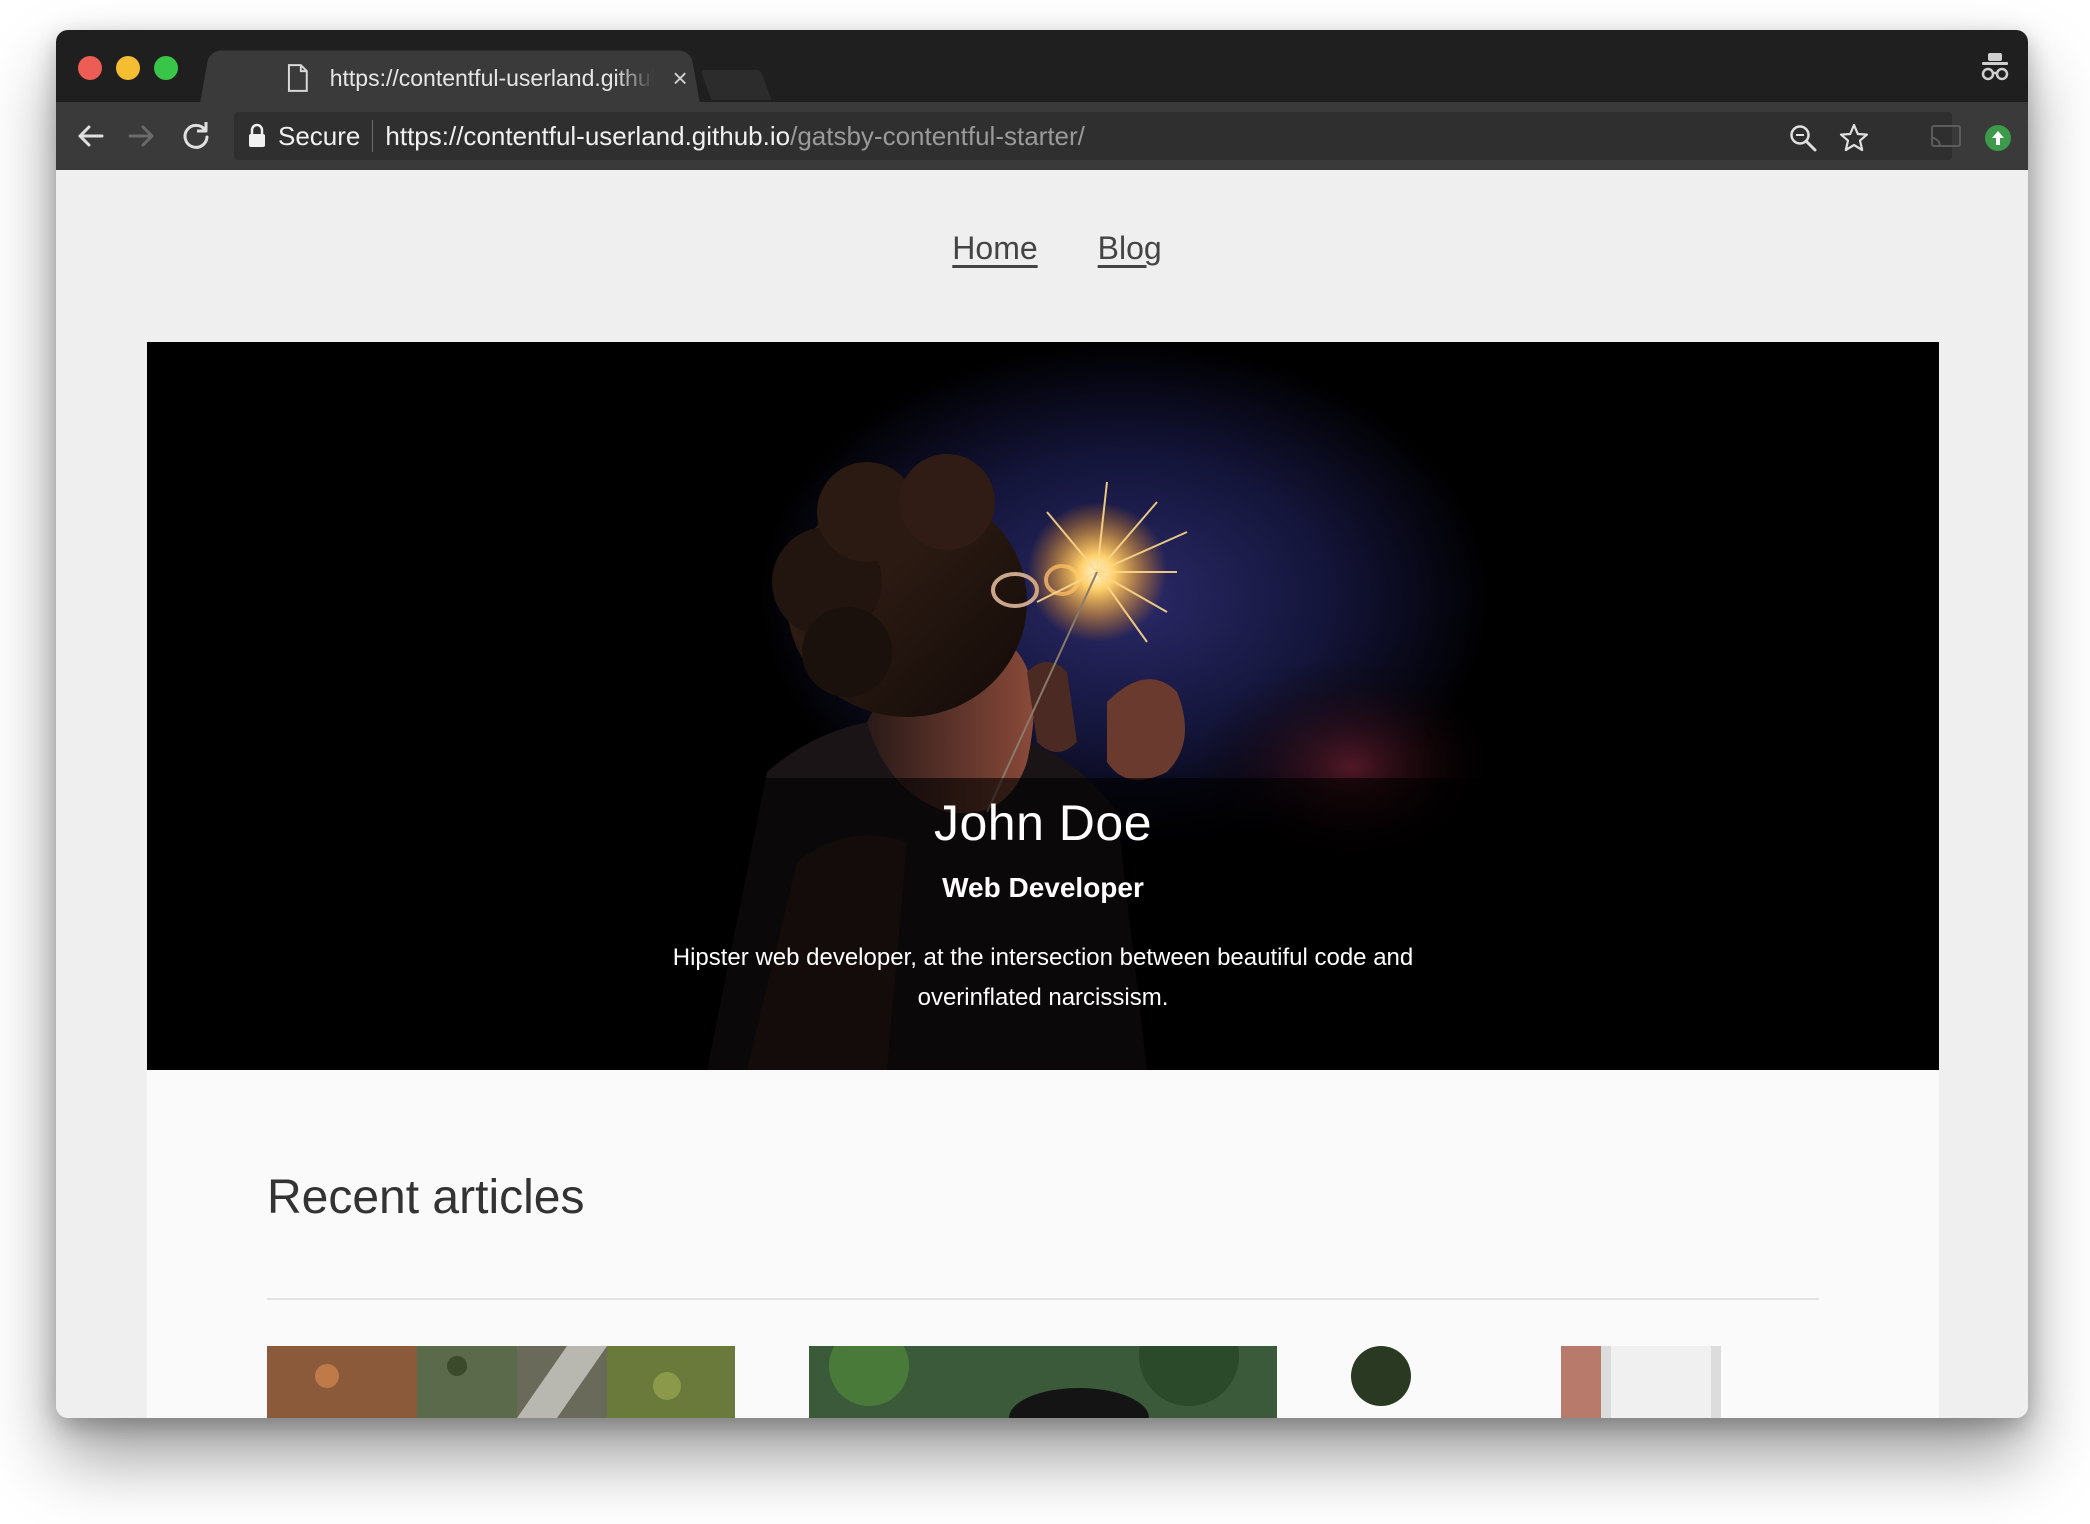 This screenshot has width=2090, height=1524. What do you see at coordinates (142, 136) in the screenshot?
I see `arrow-right-icon` at bounding box center [142, 136].